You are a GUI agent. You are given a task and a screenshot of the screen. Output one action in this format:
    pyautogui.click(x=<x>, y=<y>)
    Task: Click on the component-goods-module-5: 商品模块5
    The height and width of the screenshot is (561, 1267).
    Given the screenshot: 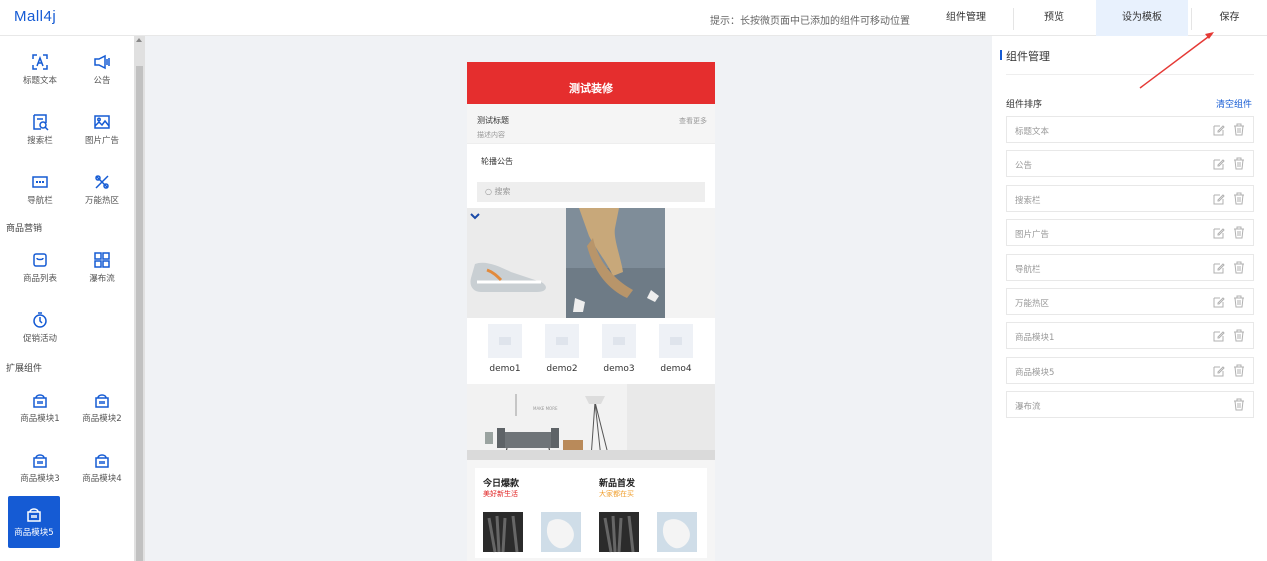 What is the action you would take?
    pyautogui.click(x=34, y=522)
    